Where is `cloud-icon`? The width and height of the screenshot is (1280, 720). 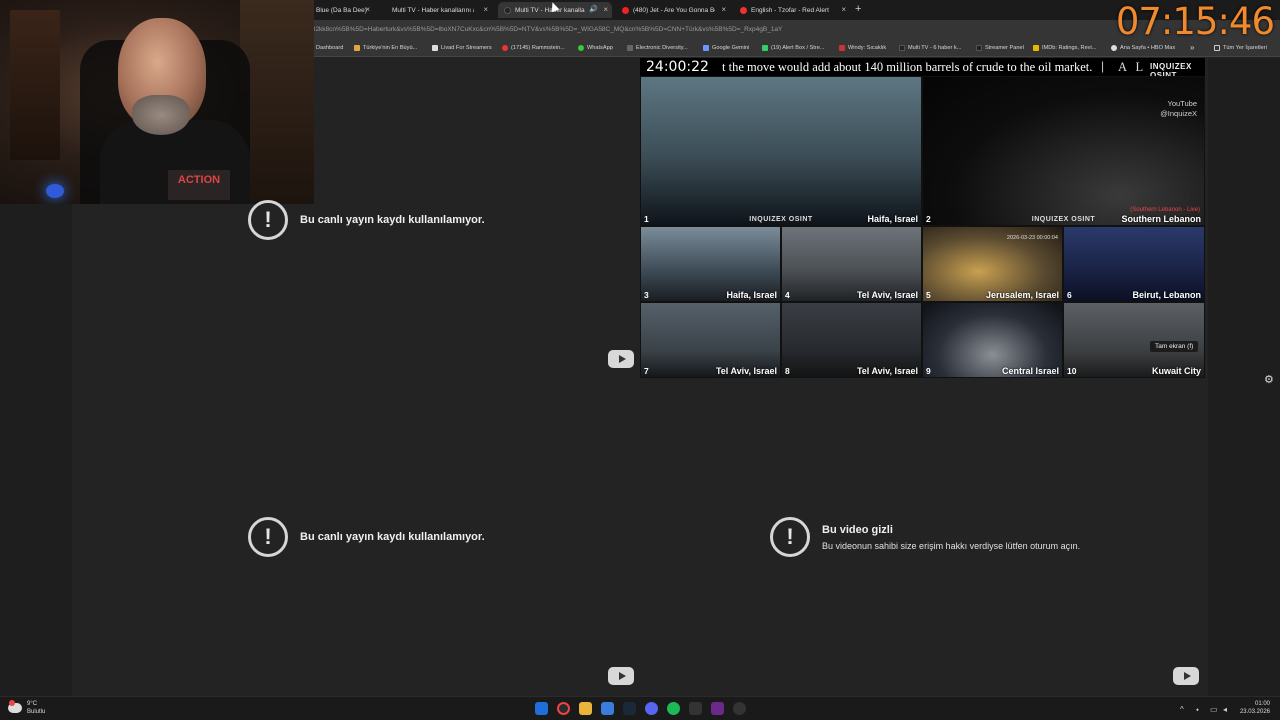 cloud-icon is located at coordinates (15, 706).